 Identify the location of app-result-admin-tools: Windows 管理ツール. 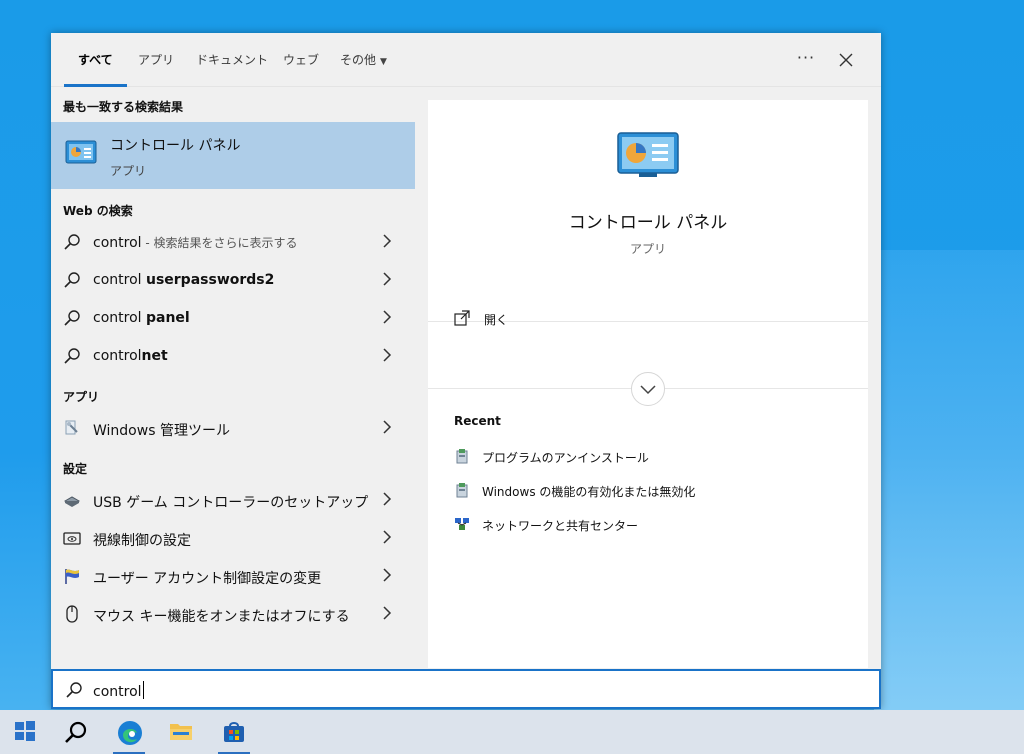
(233, 428).